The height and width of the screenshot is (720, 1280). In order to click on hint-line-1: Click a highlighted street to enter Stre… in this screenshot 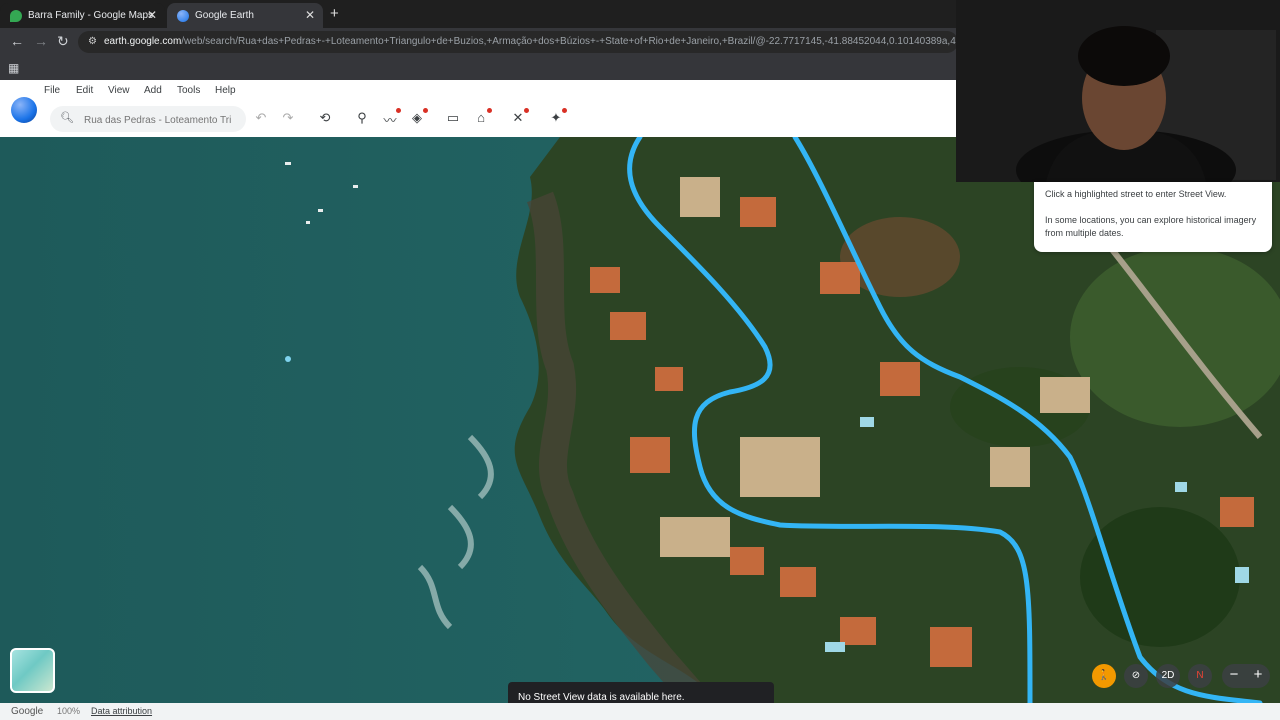, I will do `click(1136, 194)`.